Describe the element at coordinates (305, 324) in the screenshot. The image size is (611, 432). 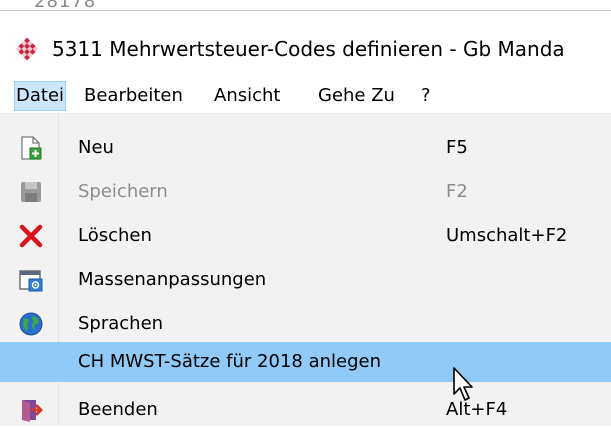
I see `menu-item-sprachen: Sprachen` at that location.